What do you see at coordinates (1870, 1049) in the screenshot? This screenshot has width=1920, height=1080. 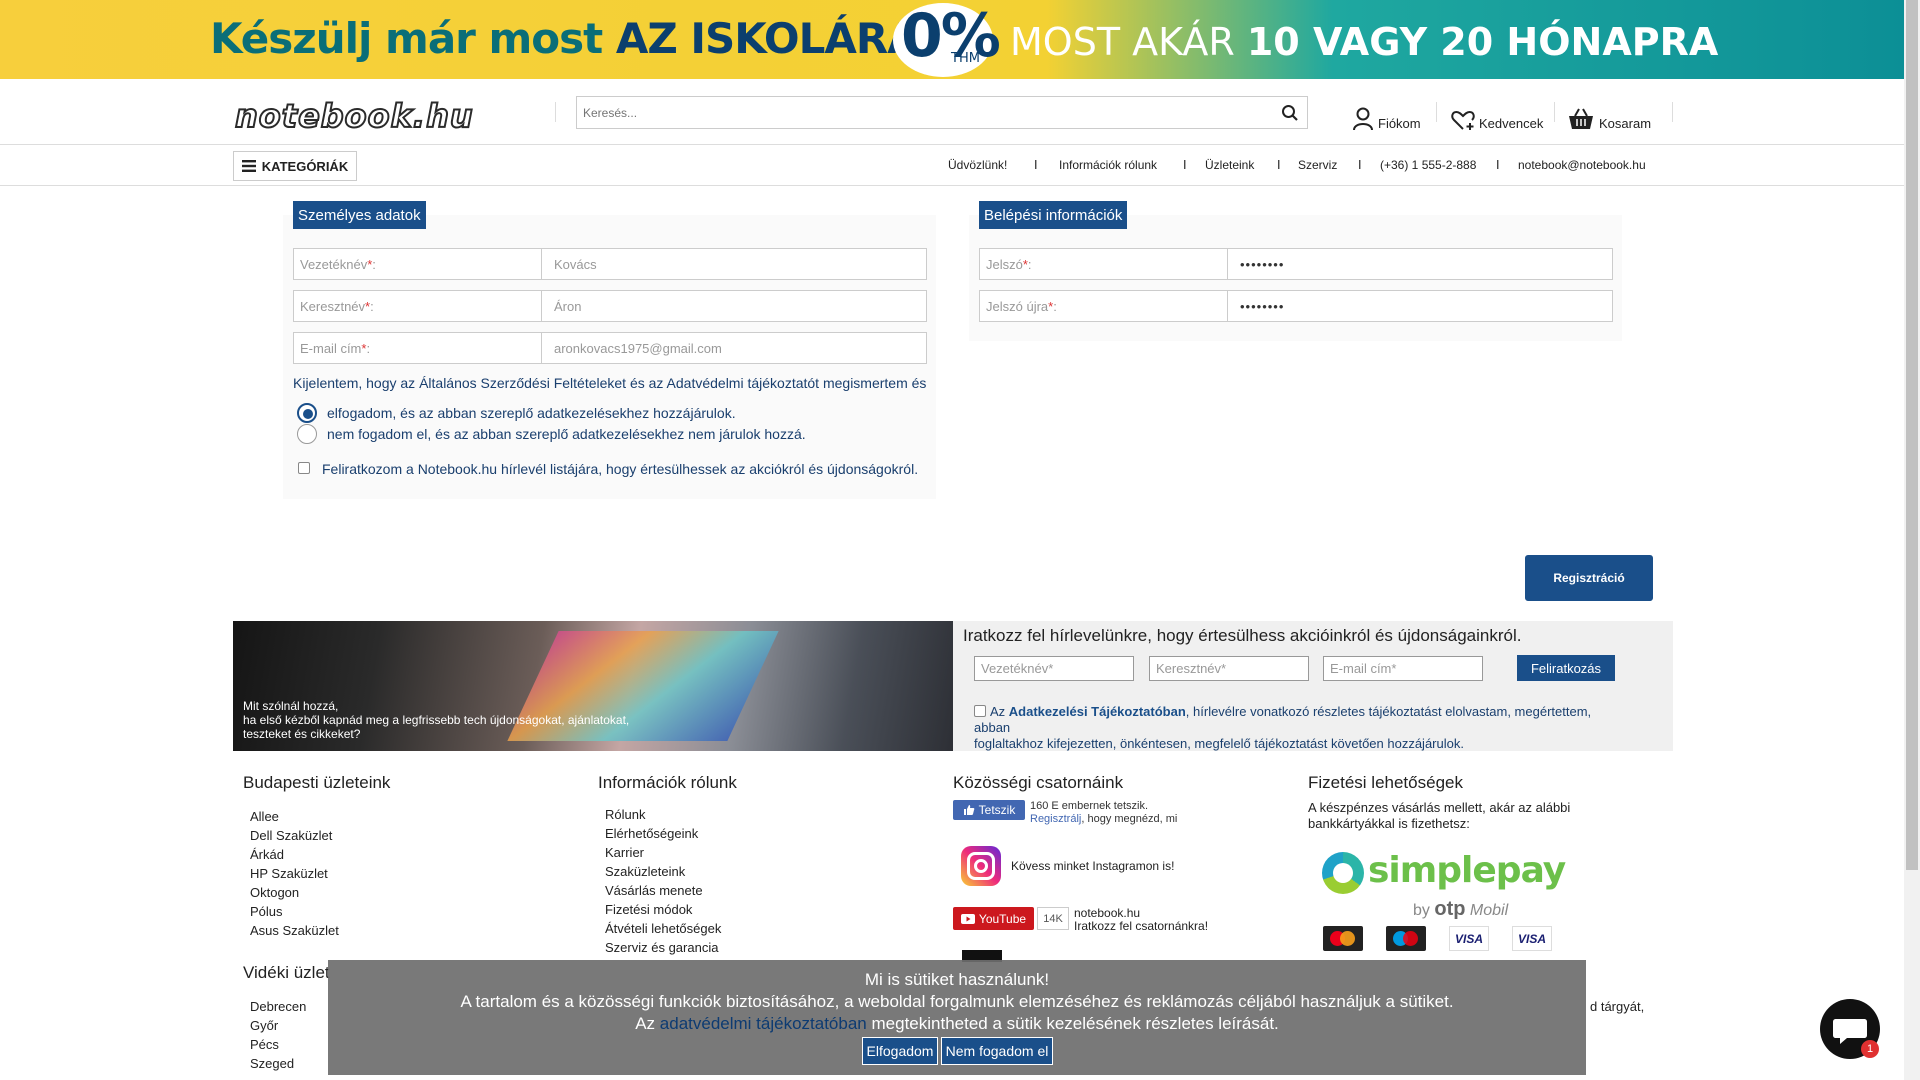 I see `chat-notification-badge: 1` at bounding box center [1870, 1049].